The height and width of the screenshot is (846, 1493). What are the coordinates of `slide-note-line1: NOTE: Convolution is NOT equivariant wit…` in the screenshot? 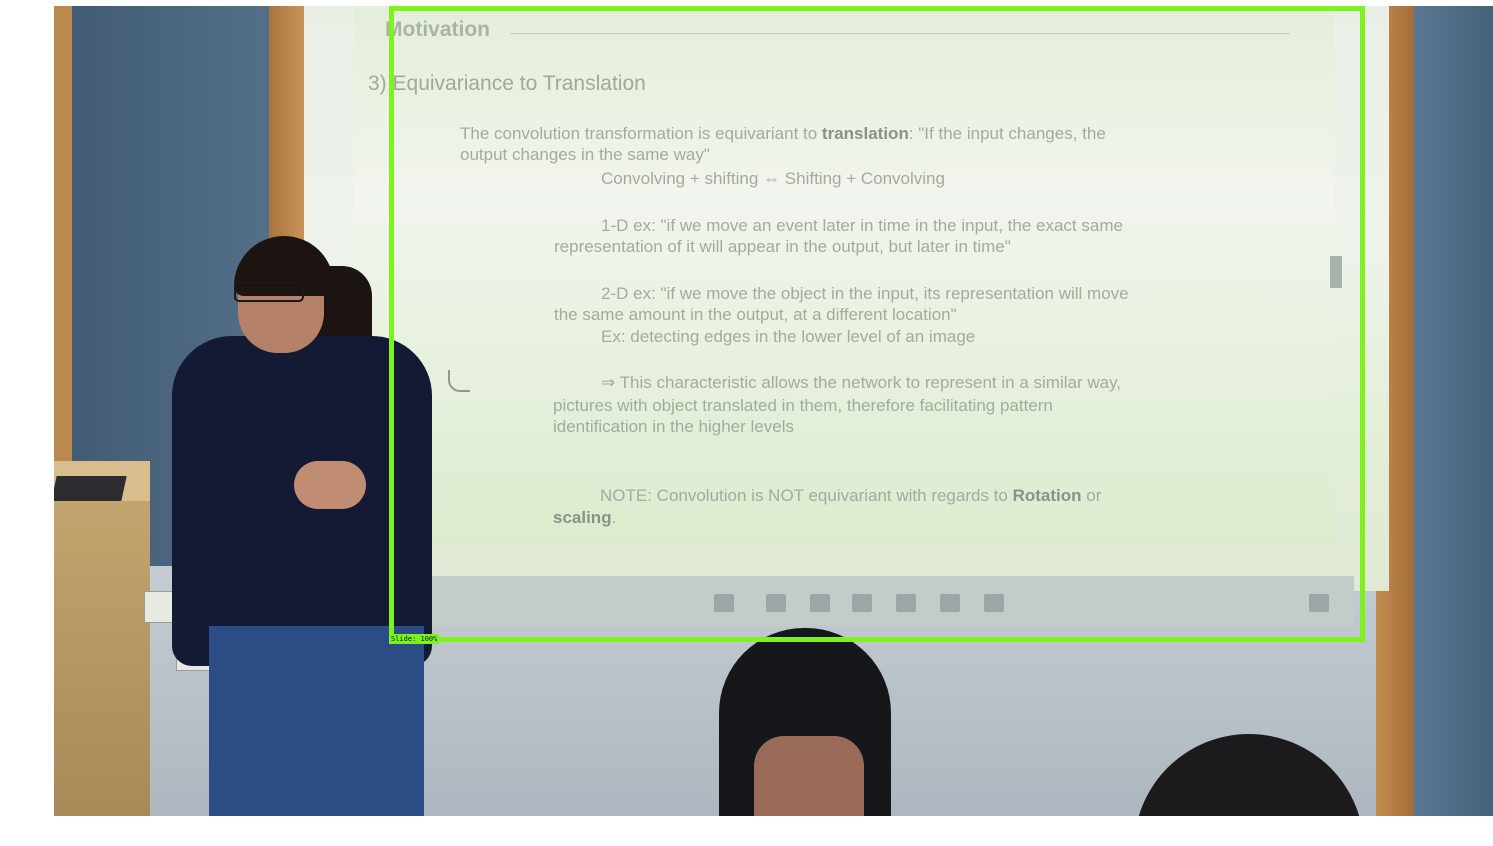 It's located at (851, 495).